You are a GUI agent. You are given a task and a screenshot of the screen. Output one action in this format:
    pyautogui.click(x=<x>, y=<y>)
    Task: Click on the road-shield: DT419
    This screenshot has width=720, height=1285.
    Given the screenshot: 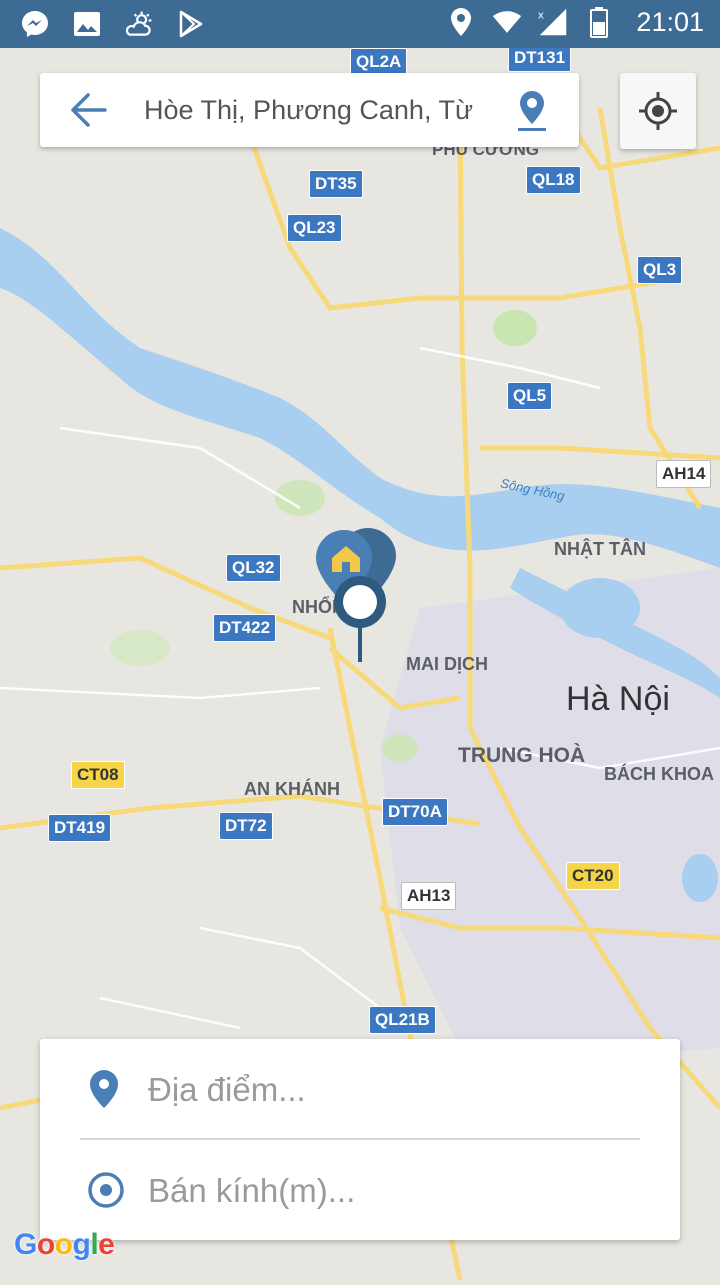 What is the action you would take?
    pyautogui.click(x=80, y=828)
    